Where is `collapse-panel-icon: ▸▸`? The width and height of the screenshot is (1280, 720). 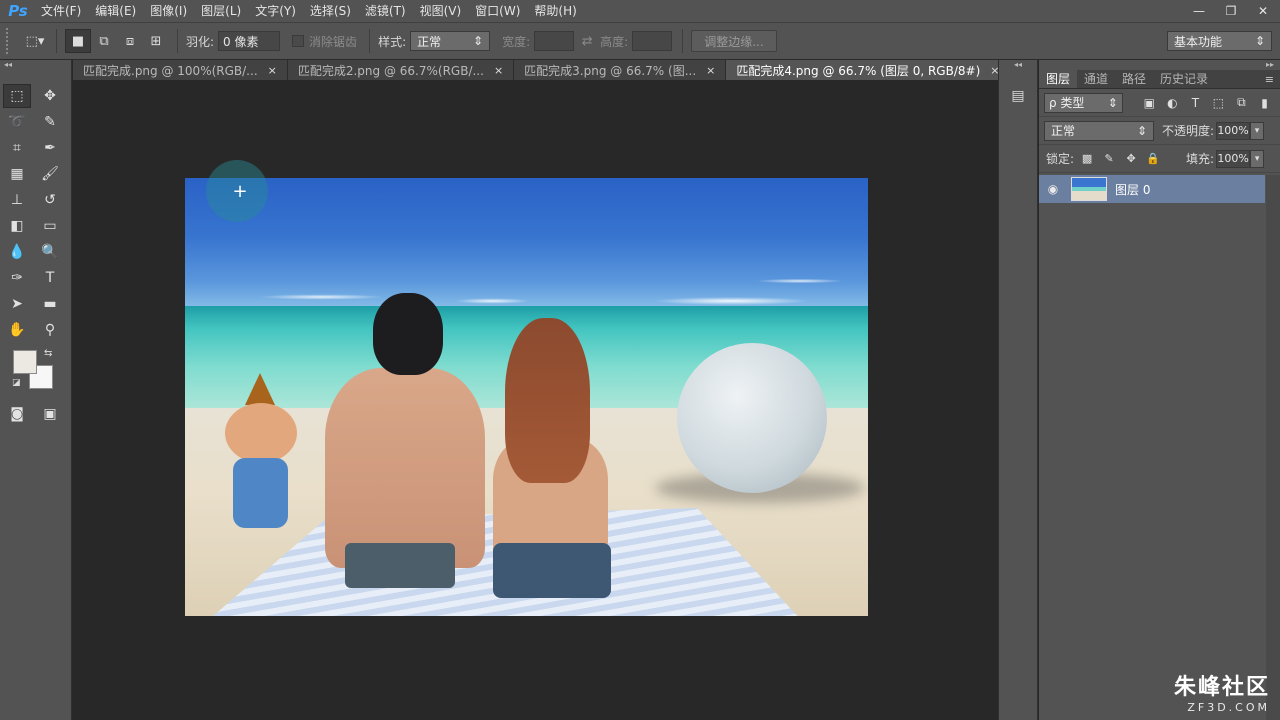 collapse-panel-icon: ▸▸ is located at coordinates (1159, 65).